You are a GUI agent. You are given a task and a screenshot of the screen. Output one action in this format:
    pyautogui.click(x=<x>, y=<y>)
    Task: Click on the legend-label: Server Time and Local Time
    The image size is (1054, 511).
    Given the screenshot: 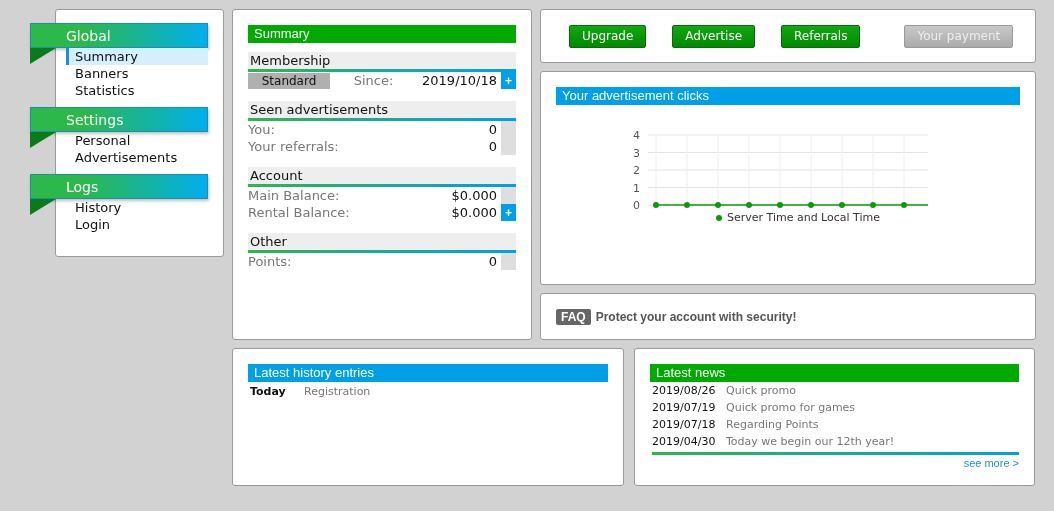 What is the action you would take?
    pyautogui.click(x=803, y=217)
    